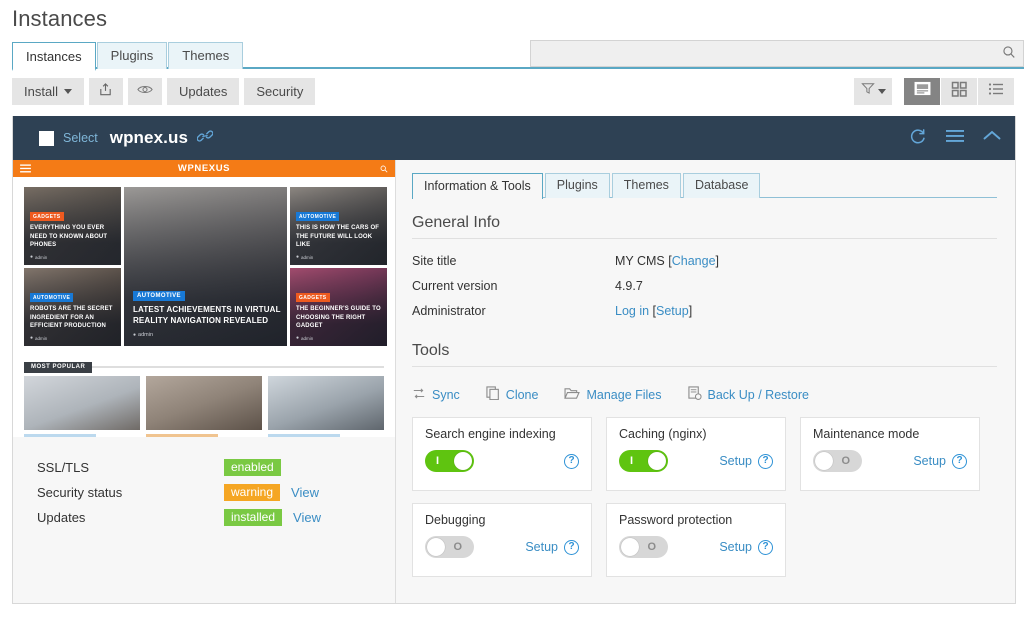  Describe the element at coordinates (502, 540) in the screenshot. I see `tile-debugging: Debugging O Setup ?` at that location.